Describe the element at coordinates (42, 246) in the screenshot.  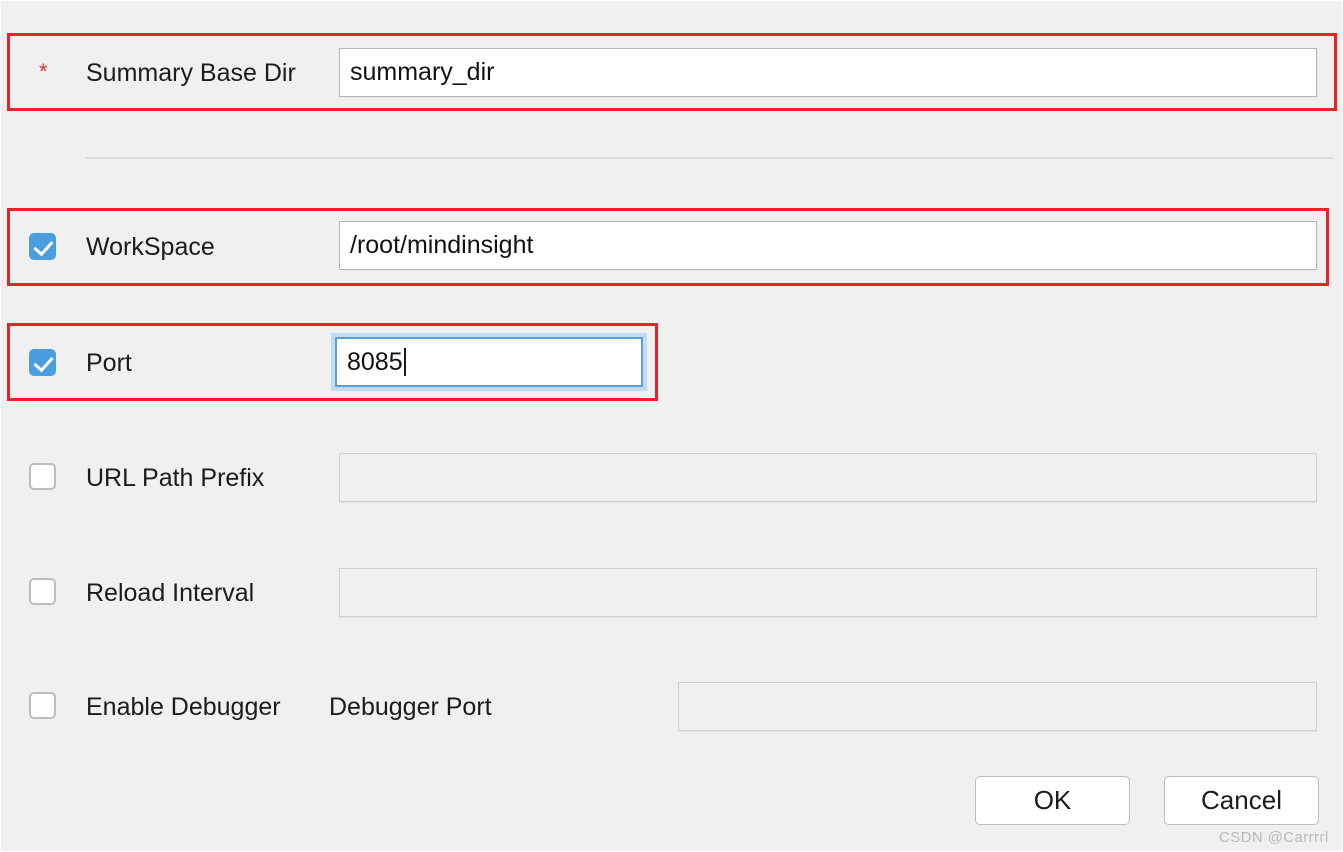
I see `checkbox-workspace` at that location.